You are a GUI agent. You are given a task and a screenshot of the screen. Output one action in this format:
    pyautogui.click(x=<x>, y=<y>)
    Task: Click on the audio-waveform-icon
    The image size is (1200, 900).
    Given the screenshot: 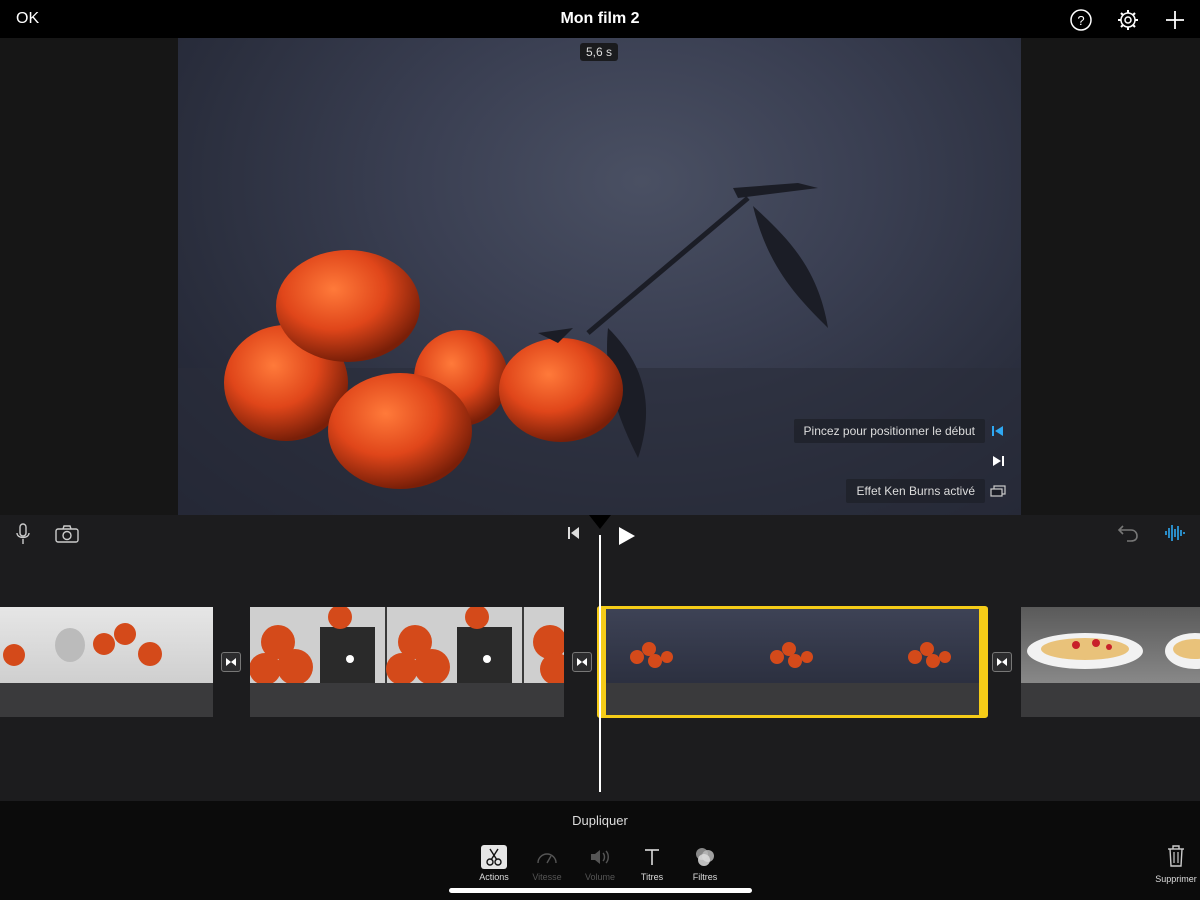 What is the action you would take?
    pyautogui.click(x=1175, y=535)
    